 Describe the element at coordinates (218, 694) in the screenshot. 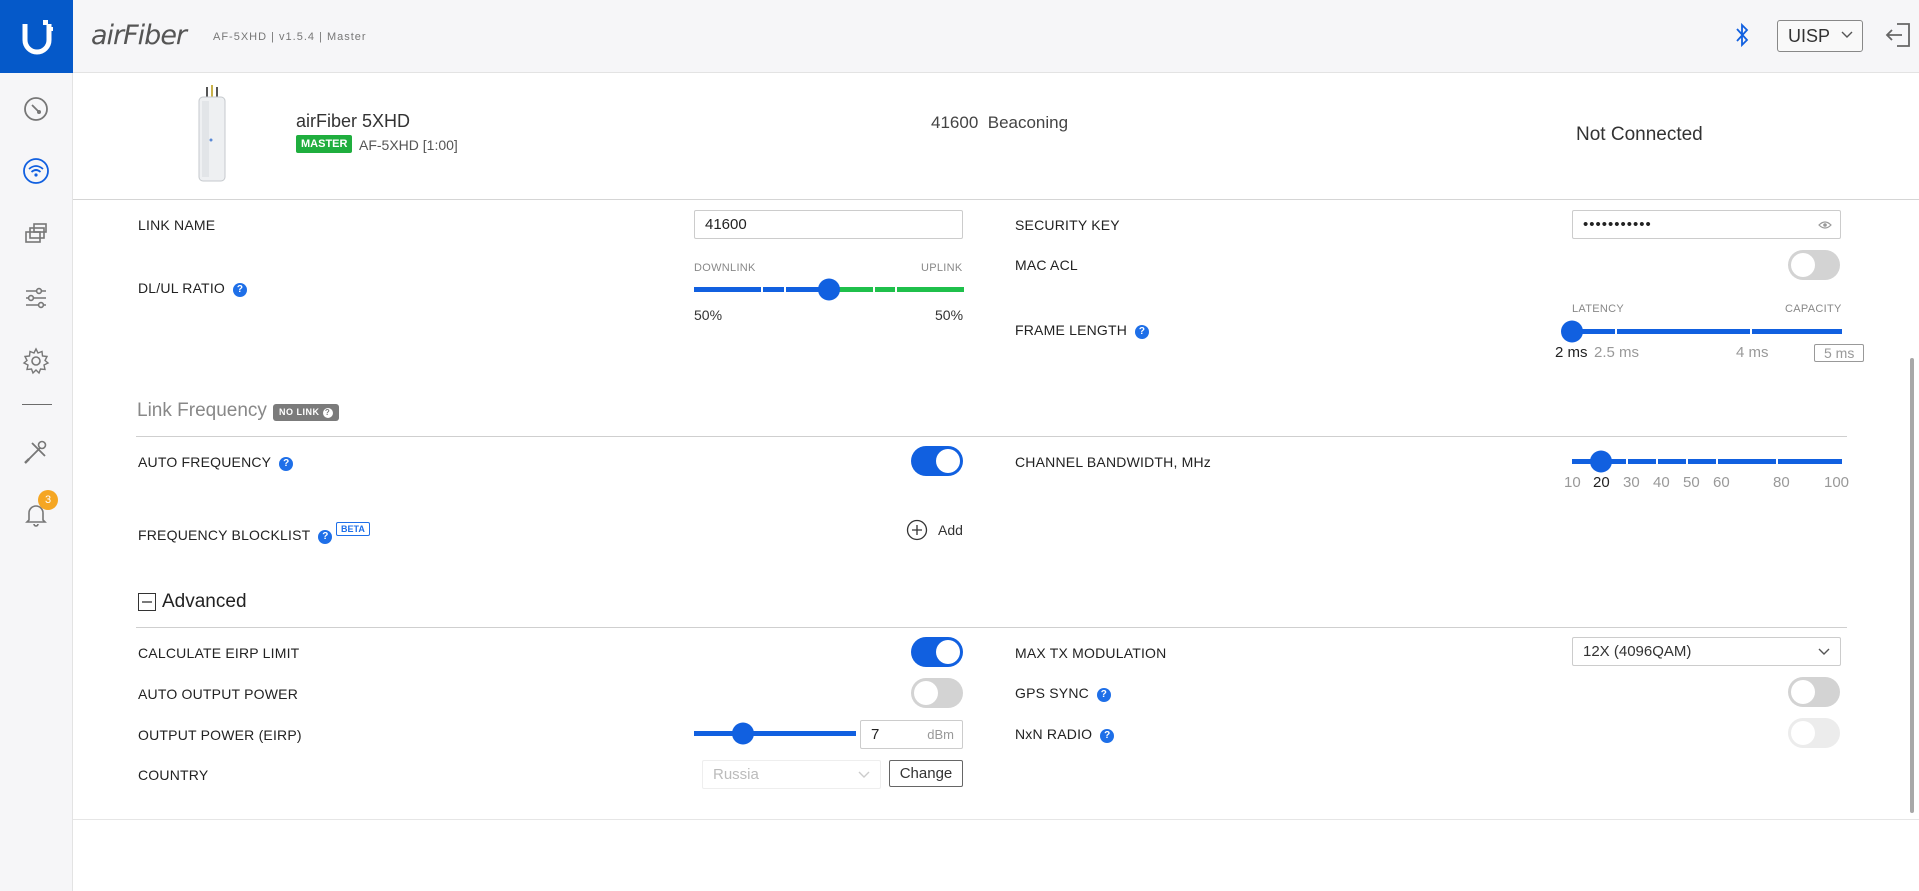

I see `auto-output-power-label: AUTO OUTPUT POWER` at that location.